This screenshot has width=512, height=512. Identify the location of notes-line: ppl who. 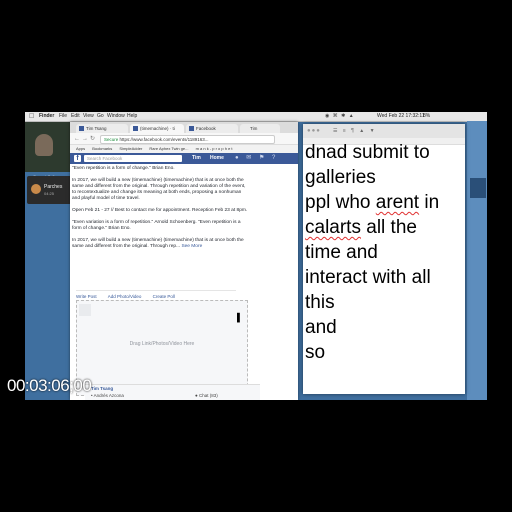
(340, 202).